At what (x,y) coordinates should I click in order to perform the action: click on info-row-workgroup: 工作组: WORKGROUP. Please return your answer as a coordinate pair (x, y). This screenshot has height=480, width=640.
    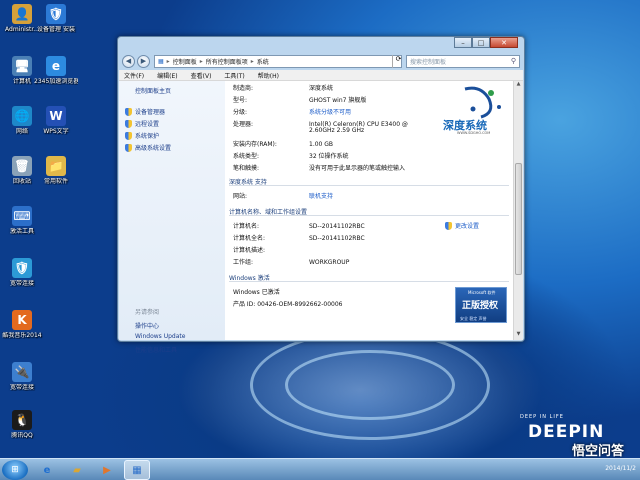
    Looking at the image, I should click on (291, 261).